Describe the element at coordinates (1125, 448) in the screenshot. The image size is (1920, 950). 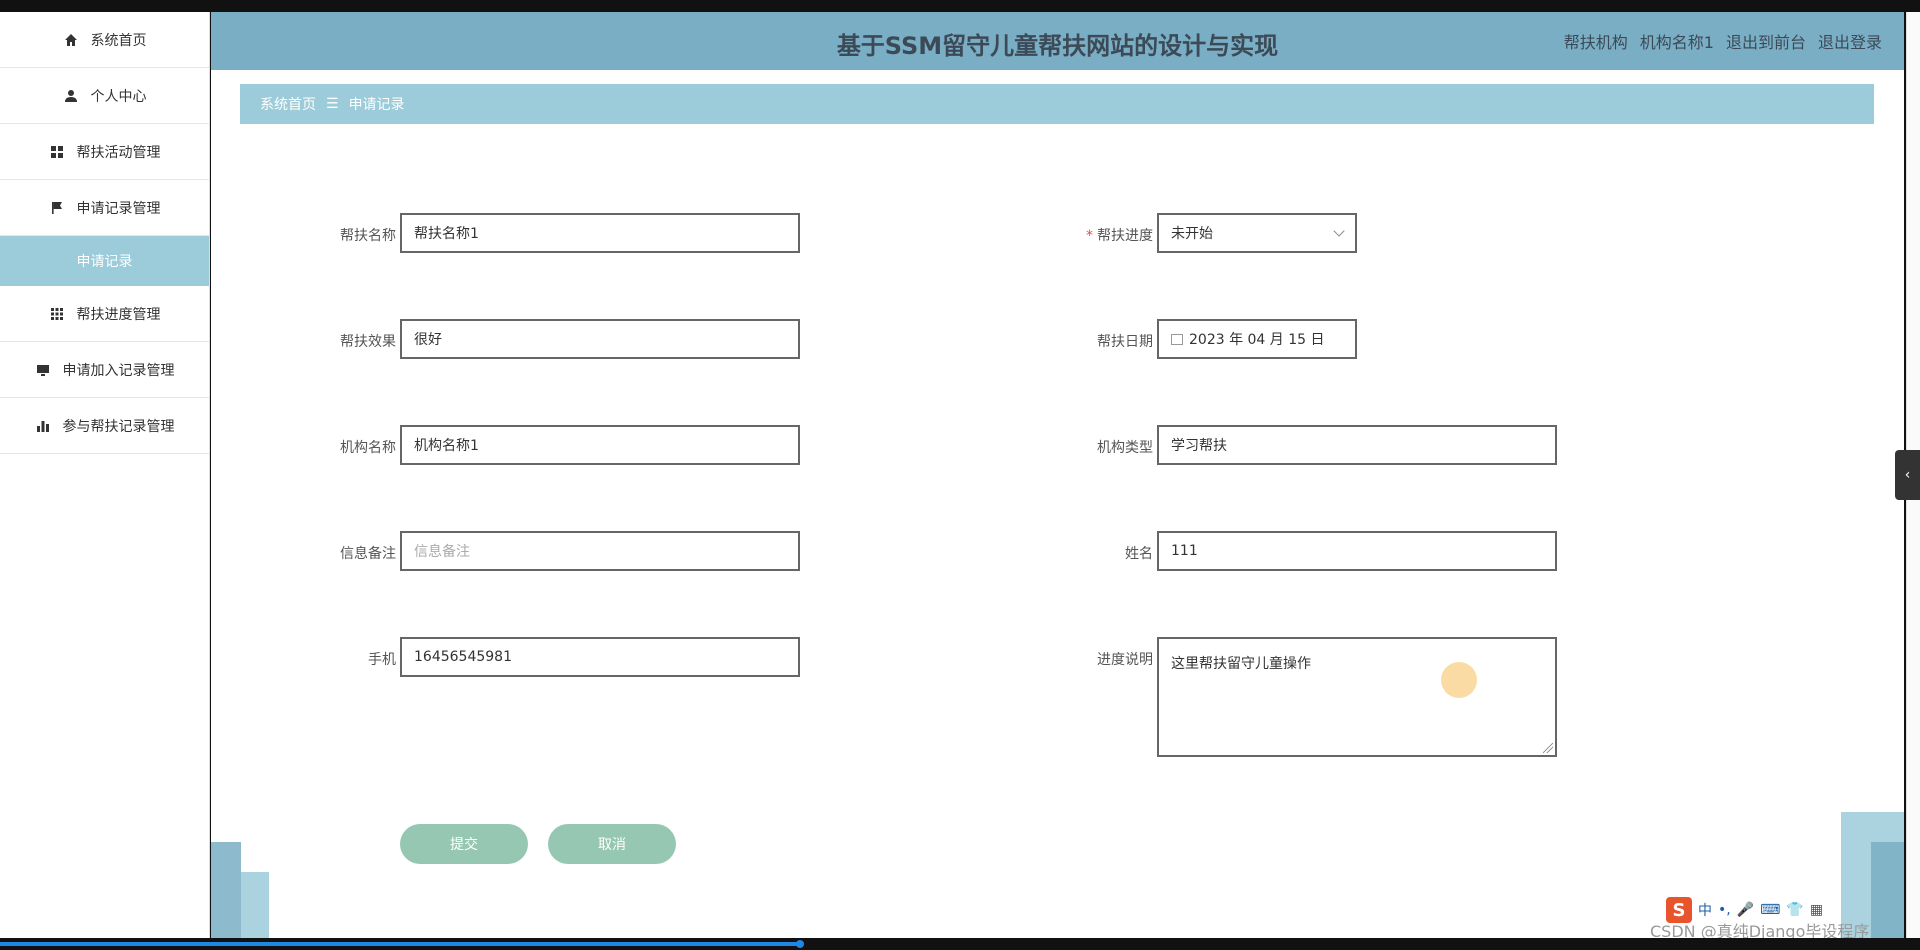
I see `org-type-label: 机构类型` at that location.